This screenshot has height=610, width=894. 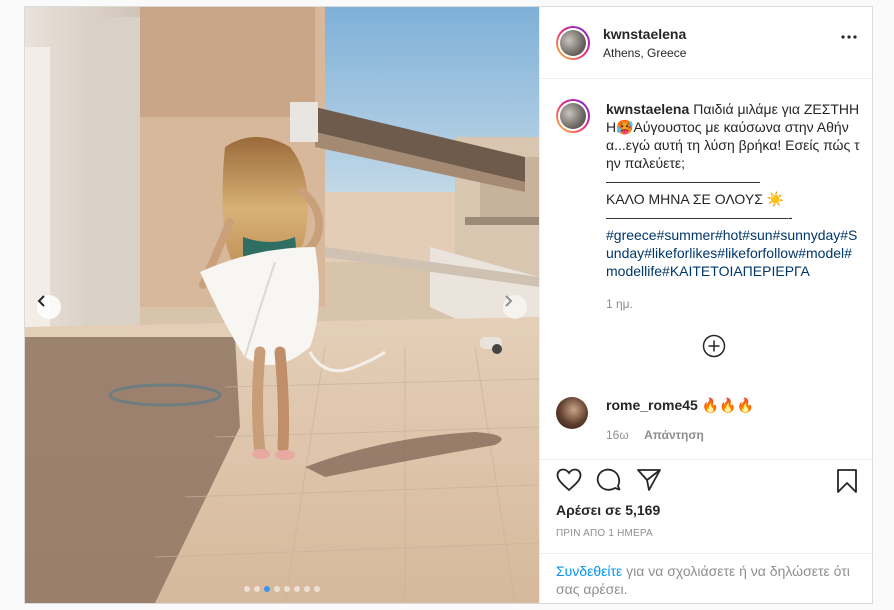 I want to click on like-count: Αρέσει σε 5,169, so click(x=608, y=510).